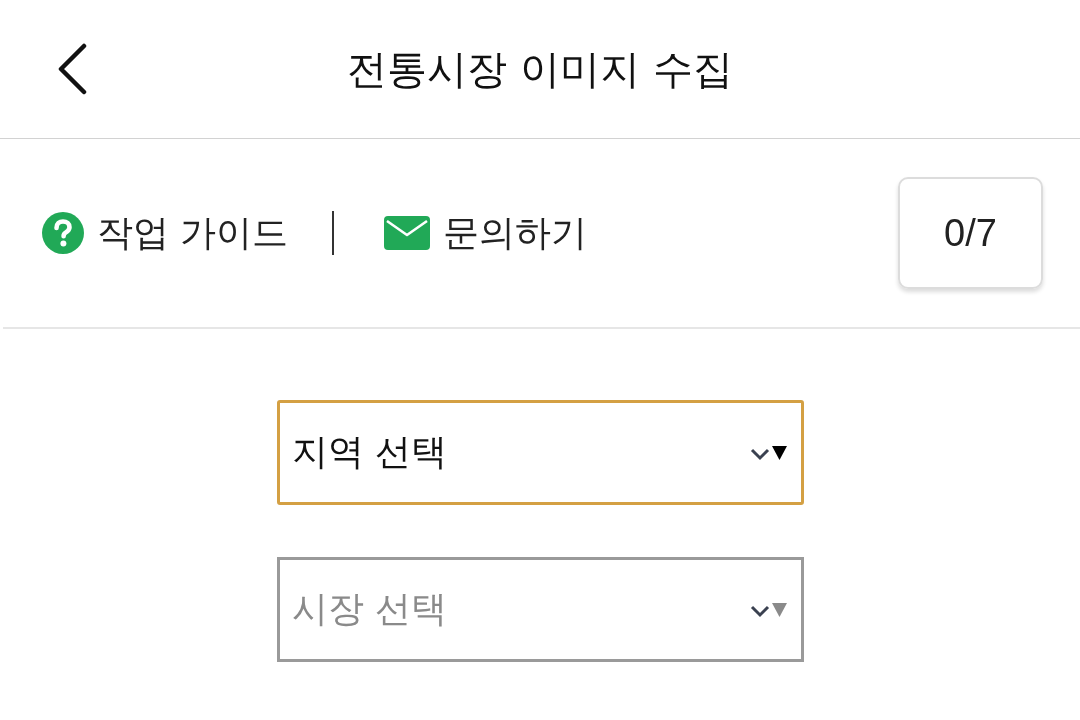 Image resolution: width=1080 pixels, height=720 pixels. Describe the element at coordinates (540, 69) in the screenshot. I see `page-title: 전통시장 이미지 수집` at that location.